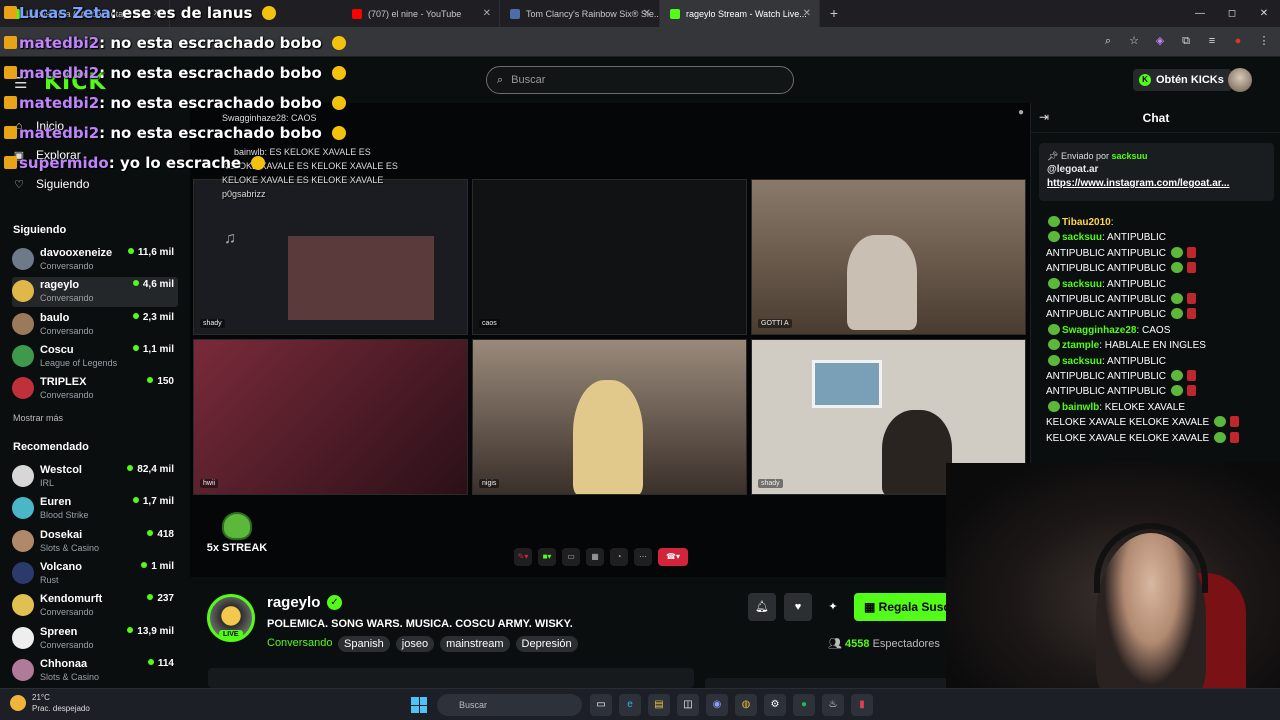  What do you see at coordinates (419, 705) in the screenshot?
I see `windows-start-icon` at bounding box center [419, 705].